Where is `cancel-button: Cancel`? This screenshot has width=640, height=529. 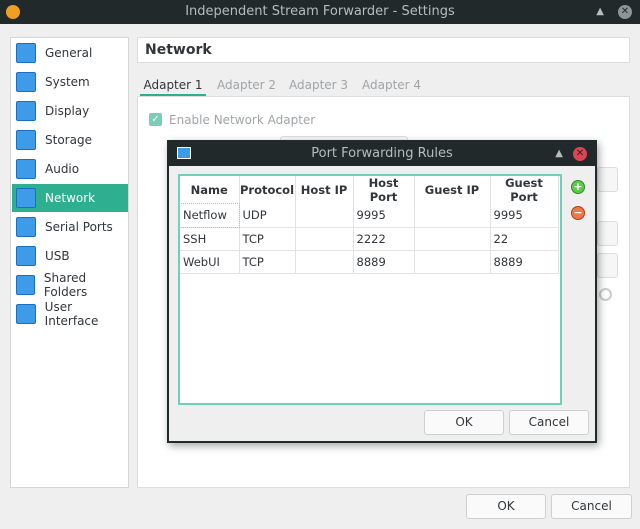 cancel-button: Cancel is located at coordinates (591, 506).